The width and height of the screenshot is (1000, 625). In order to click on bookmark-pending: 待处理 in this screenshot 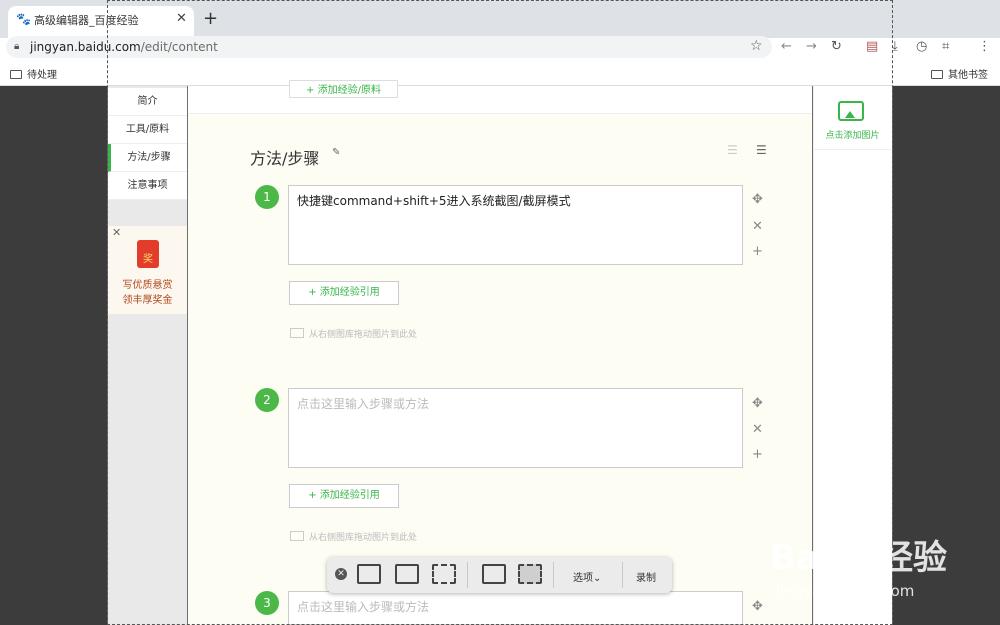, I will do `click(33, 73)`.